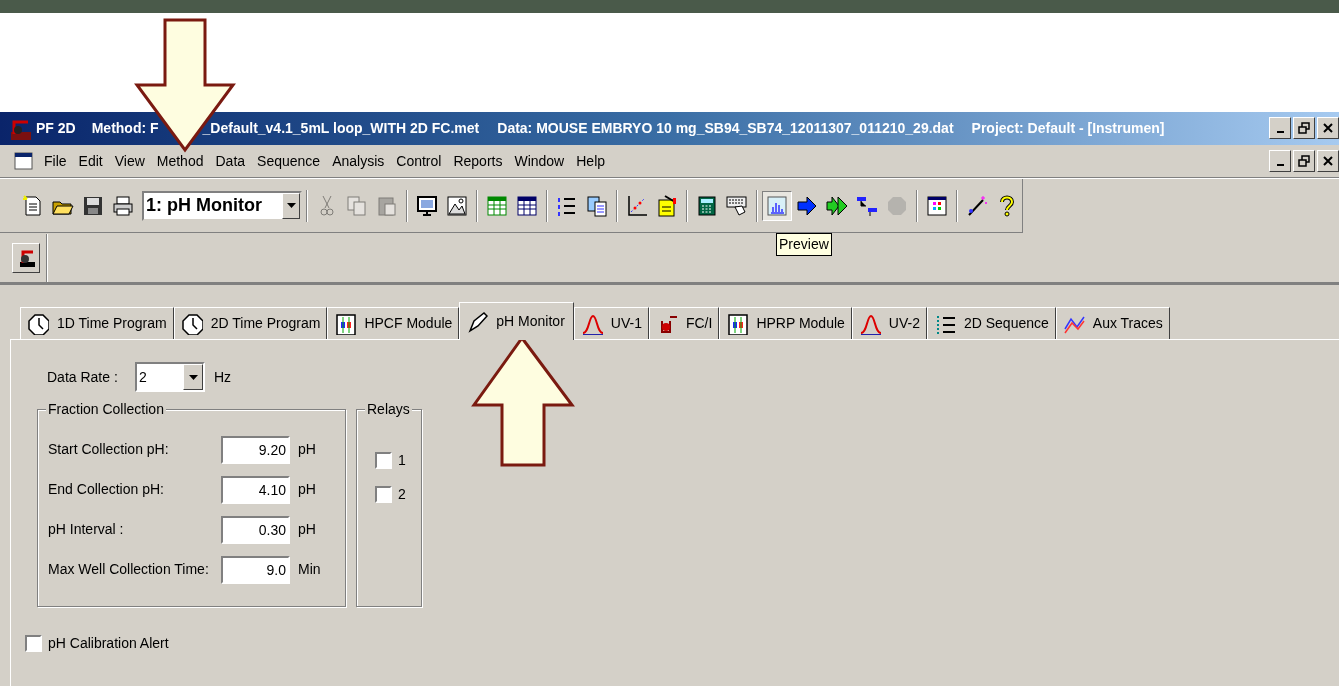  What do you see at coordinates (457, 205) in the screenshot?
I see `picture-icon` at bounding box center [457, 205].